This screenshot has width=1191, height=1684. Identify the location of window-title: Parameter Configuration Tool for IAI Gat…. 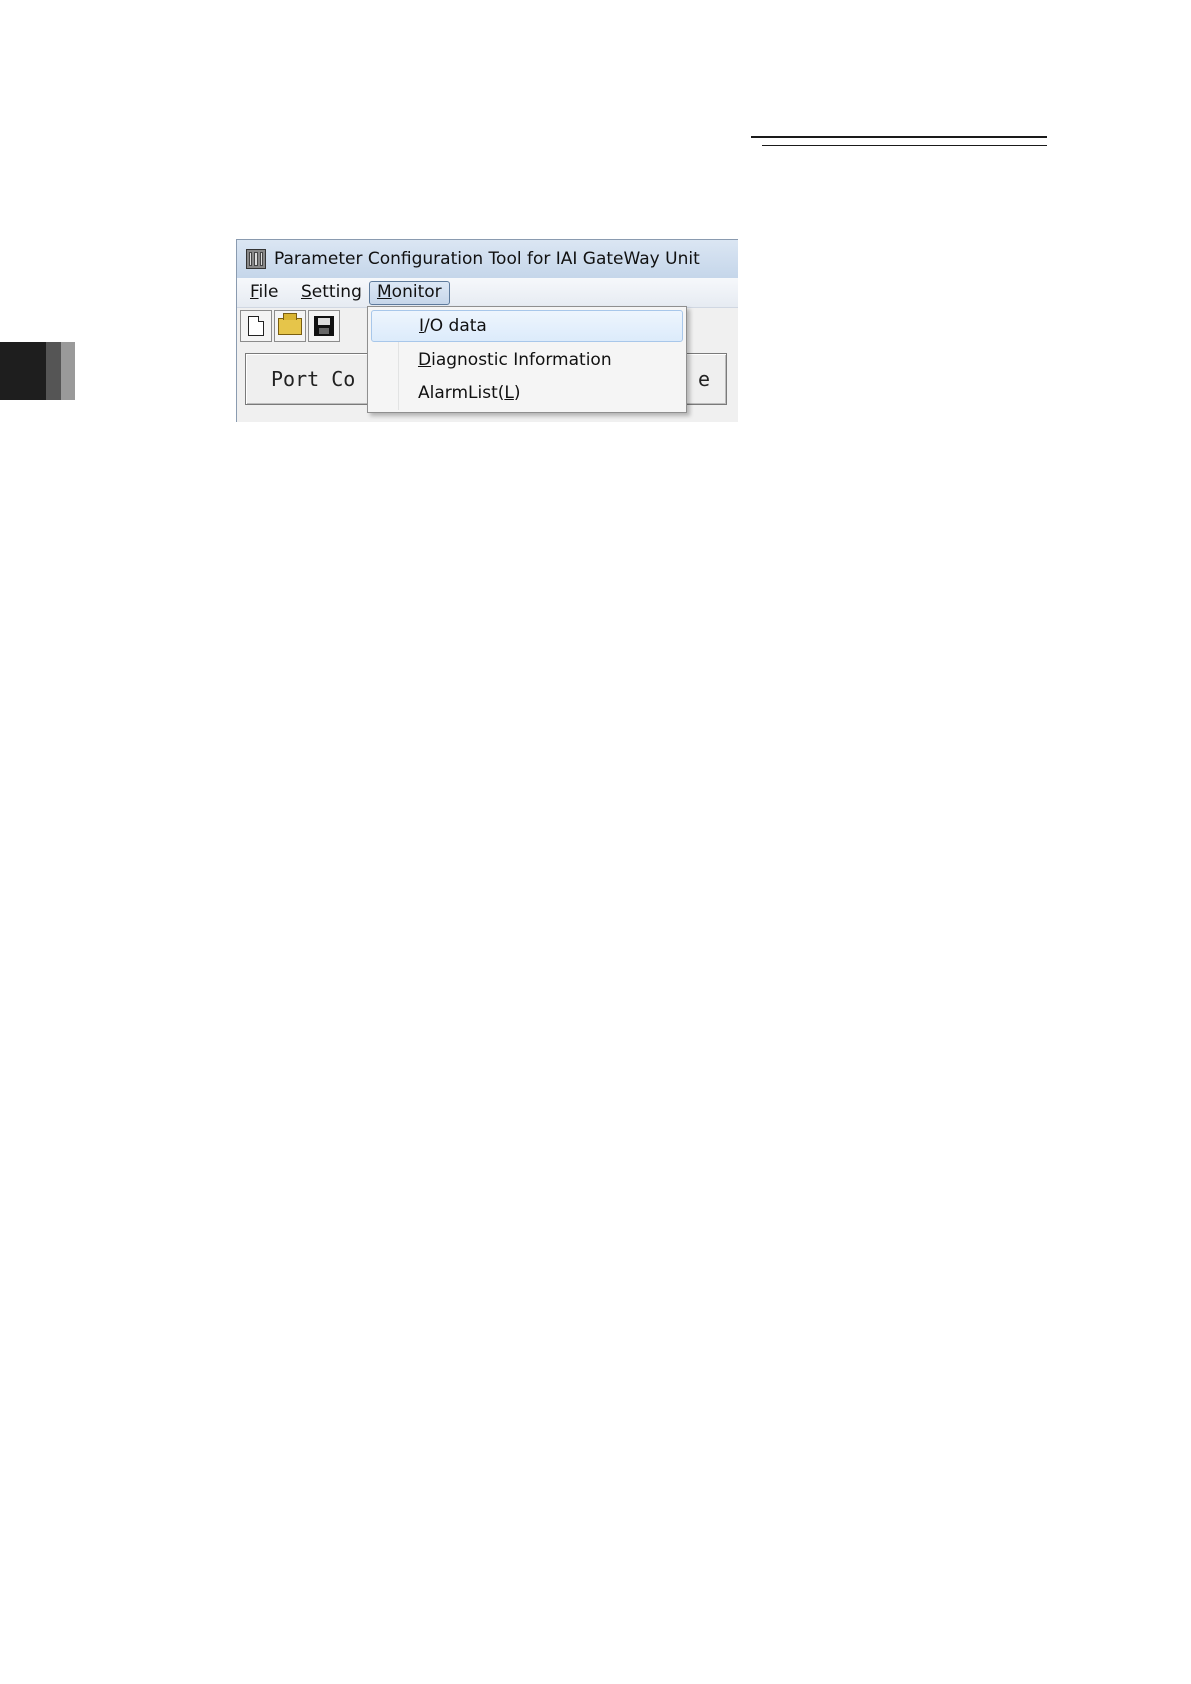
(487, 259).